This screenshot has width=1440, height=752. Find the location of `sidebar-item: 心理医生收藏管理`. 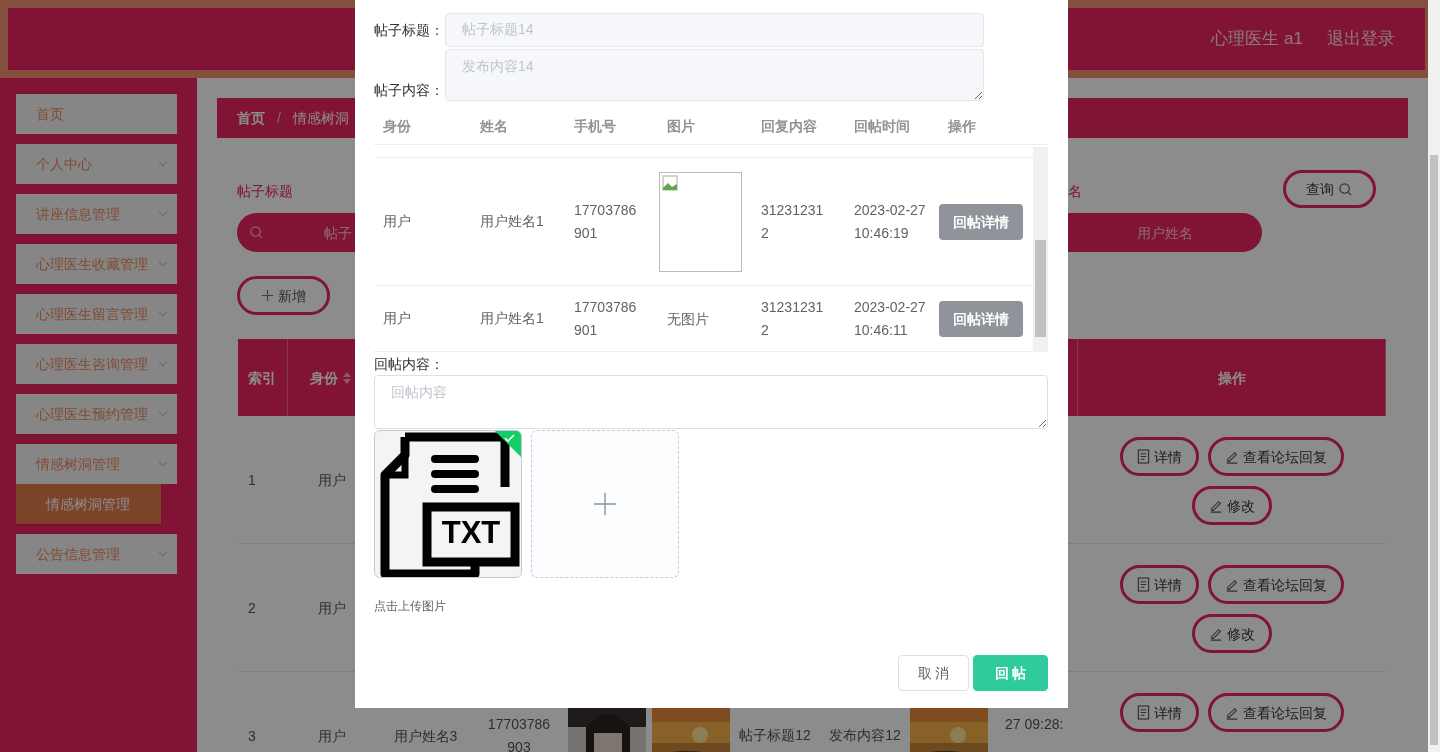

sidebar-item: 心理医生收藏管理 is located at coordinates (96, 264).